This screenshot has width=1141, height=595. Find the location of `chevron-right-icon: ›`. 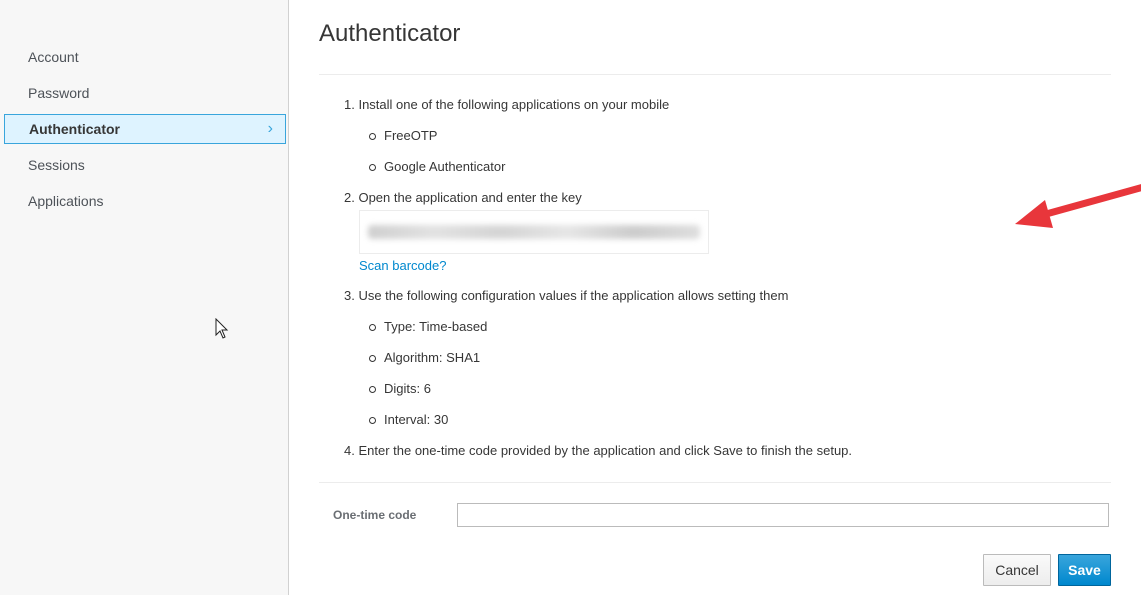

chevron-right-icon: › is located at coordinates (270, 128).